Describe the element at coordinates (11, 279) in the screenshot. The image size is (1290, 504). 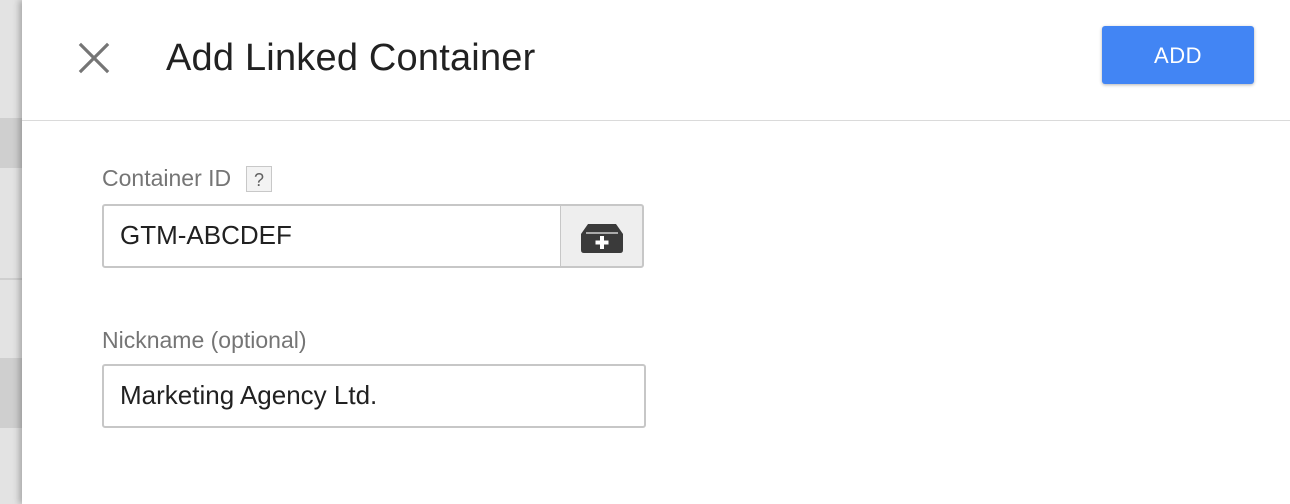
I see `background-divider` at that location.